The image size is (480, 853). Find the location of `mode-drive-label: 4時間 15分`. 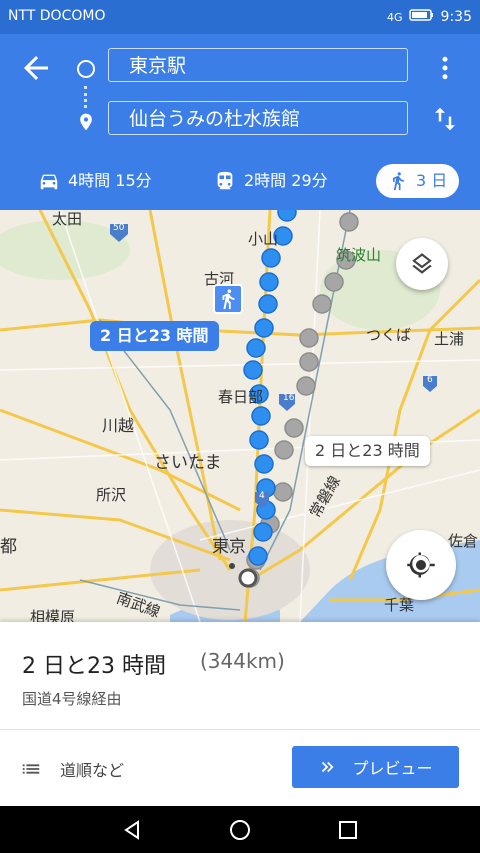

mode-drive-label: 4時間 15分 is located at coordinates (110, 180).